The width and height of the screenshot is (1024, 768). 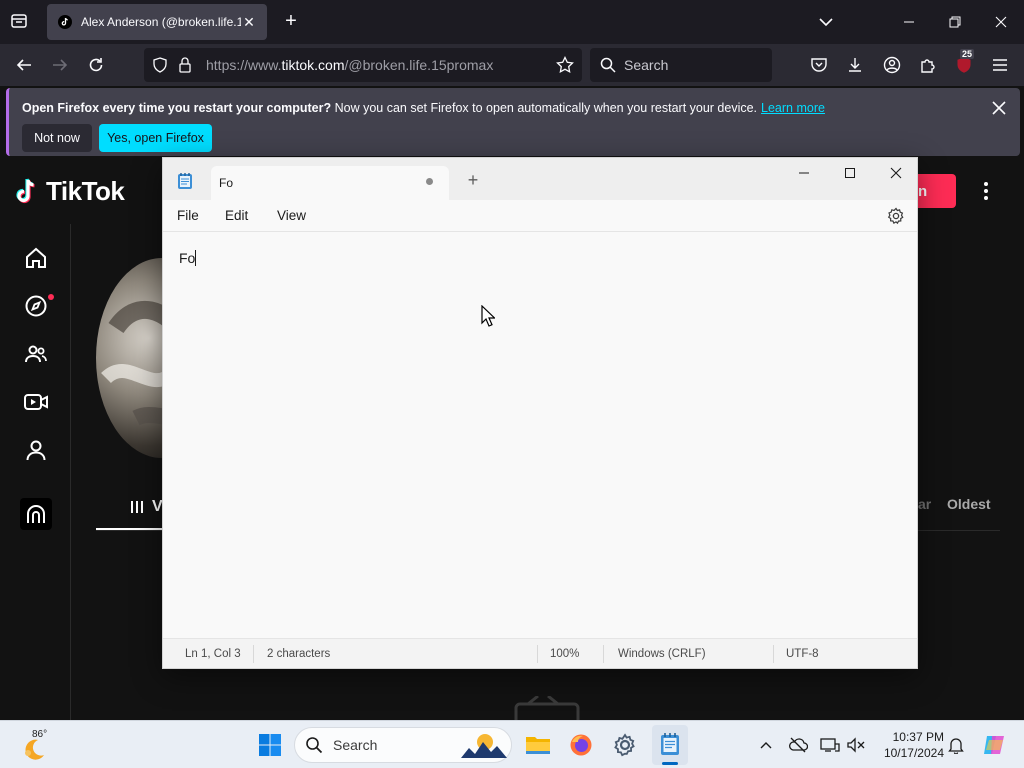 I want to click on search-placeholder: Search, so click(x=646, y=65).